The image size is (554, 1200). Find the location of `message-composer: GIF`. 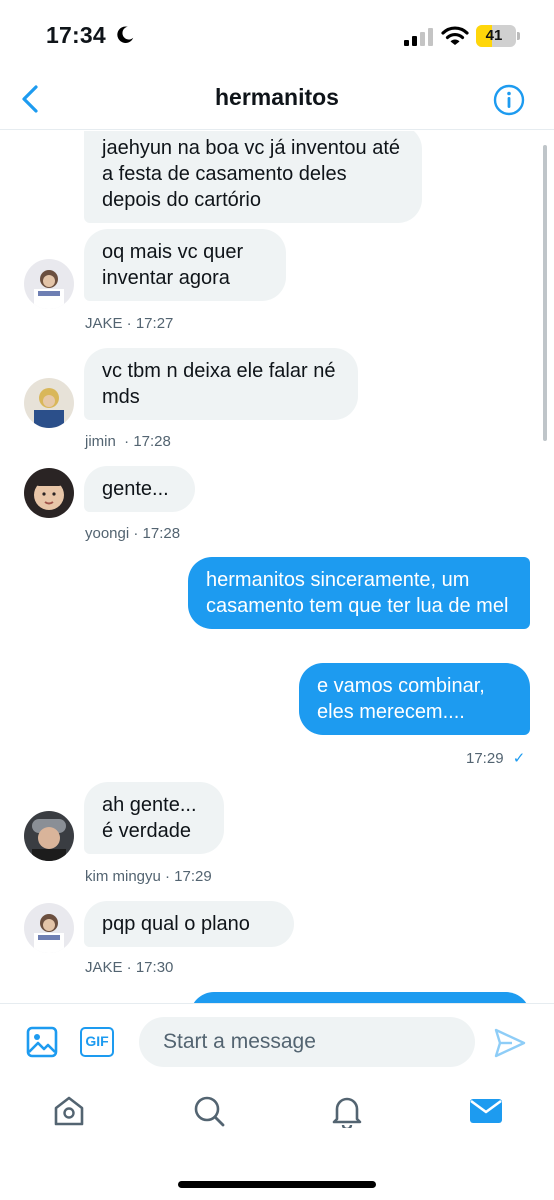

message-composer: GIF is located at coordinates (277, 1041).